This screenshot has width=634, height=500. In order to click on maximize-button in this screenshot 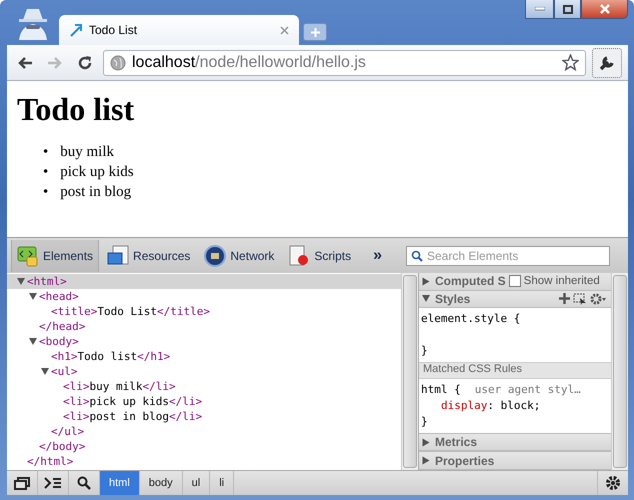, I will do `click(567, 9)`.